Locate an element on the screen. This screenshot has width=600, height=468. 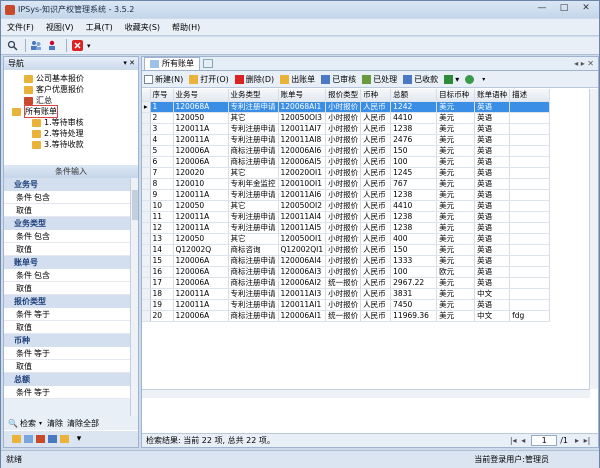
prev-page-button: ◂ is located at coordinates (523, 440).